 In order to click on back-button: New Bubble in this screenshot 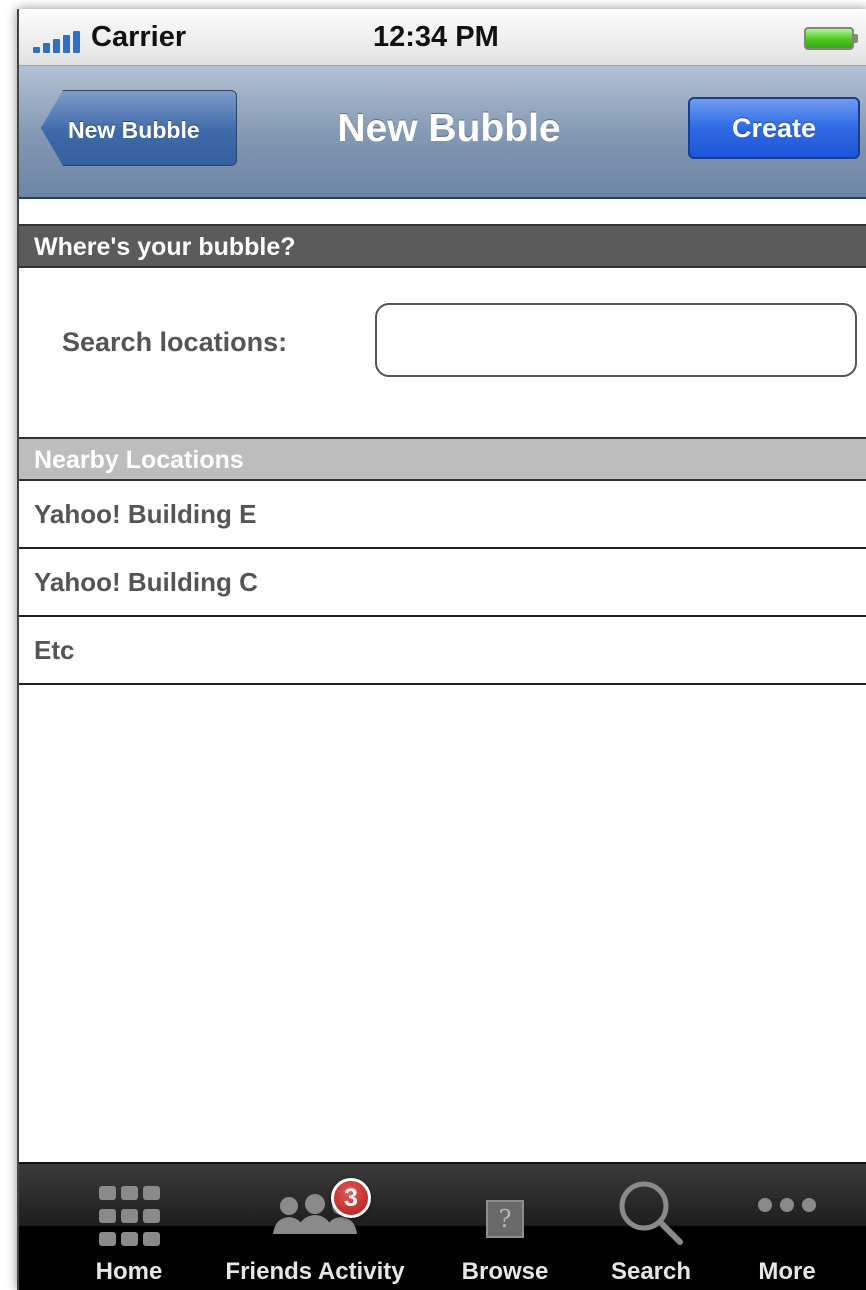, I will do `click(139, 128)`.